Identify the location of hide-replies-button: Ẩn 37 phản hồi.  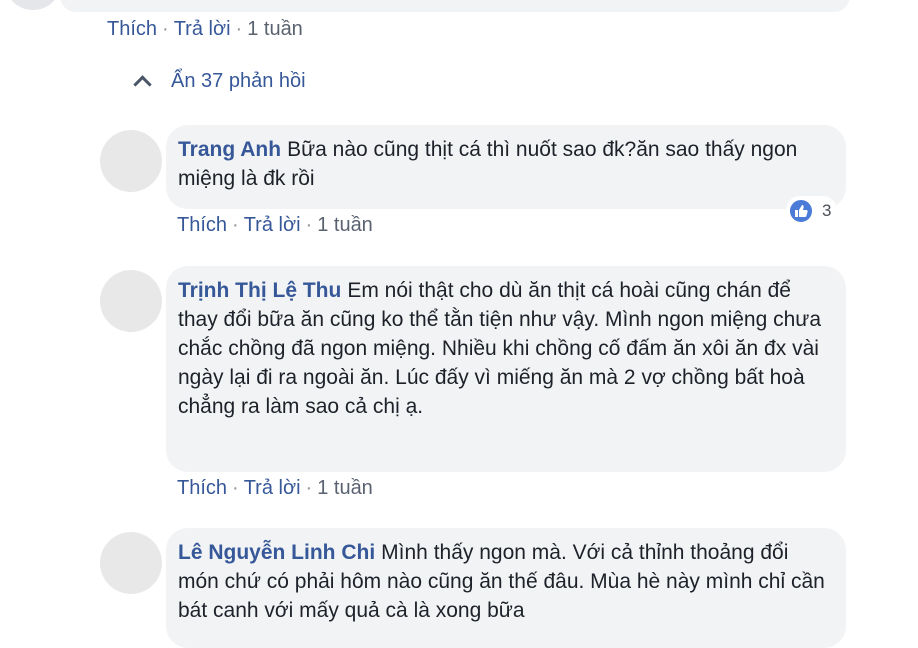
(219, 82).